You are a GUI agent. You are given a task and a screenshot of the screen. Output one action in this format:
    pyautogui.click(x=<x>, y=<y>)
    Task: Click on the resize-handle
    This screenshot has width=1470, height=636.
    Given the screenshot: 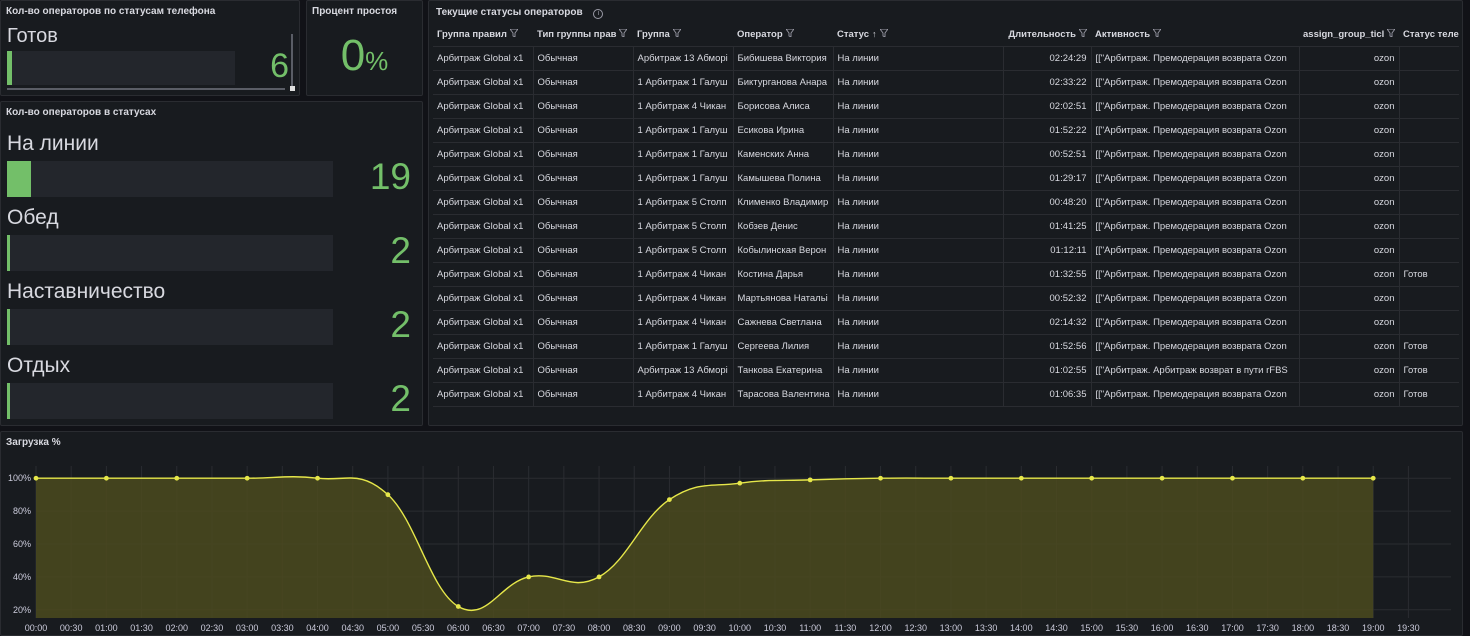 What is the action you would take?
    pyautogui.click(x=292, y=88)
    